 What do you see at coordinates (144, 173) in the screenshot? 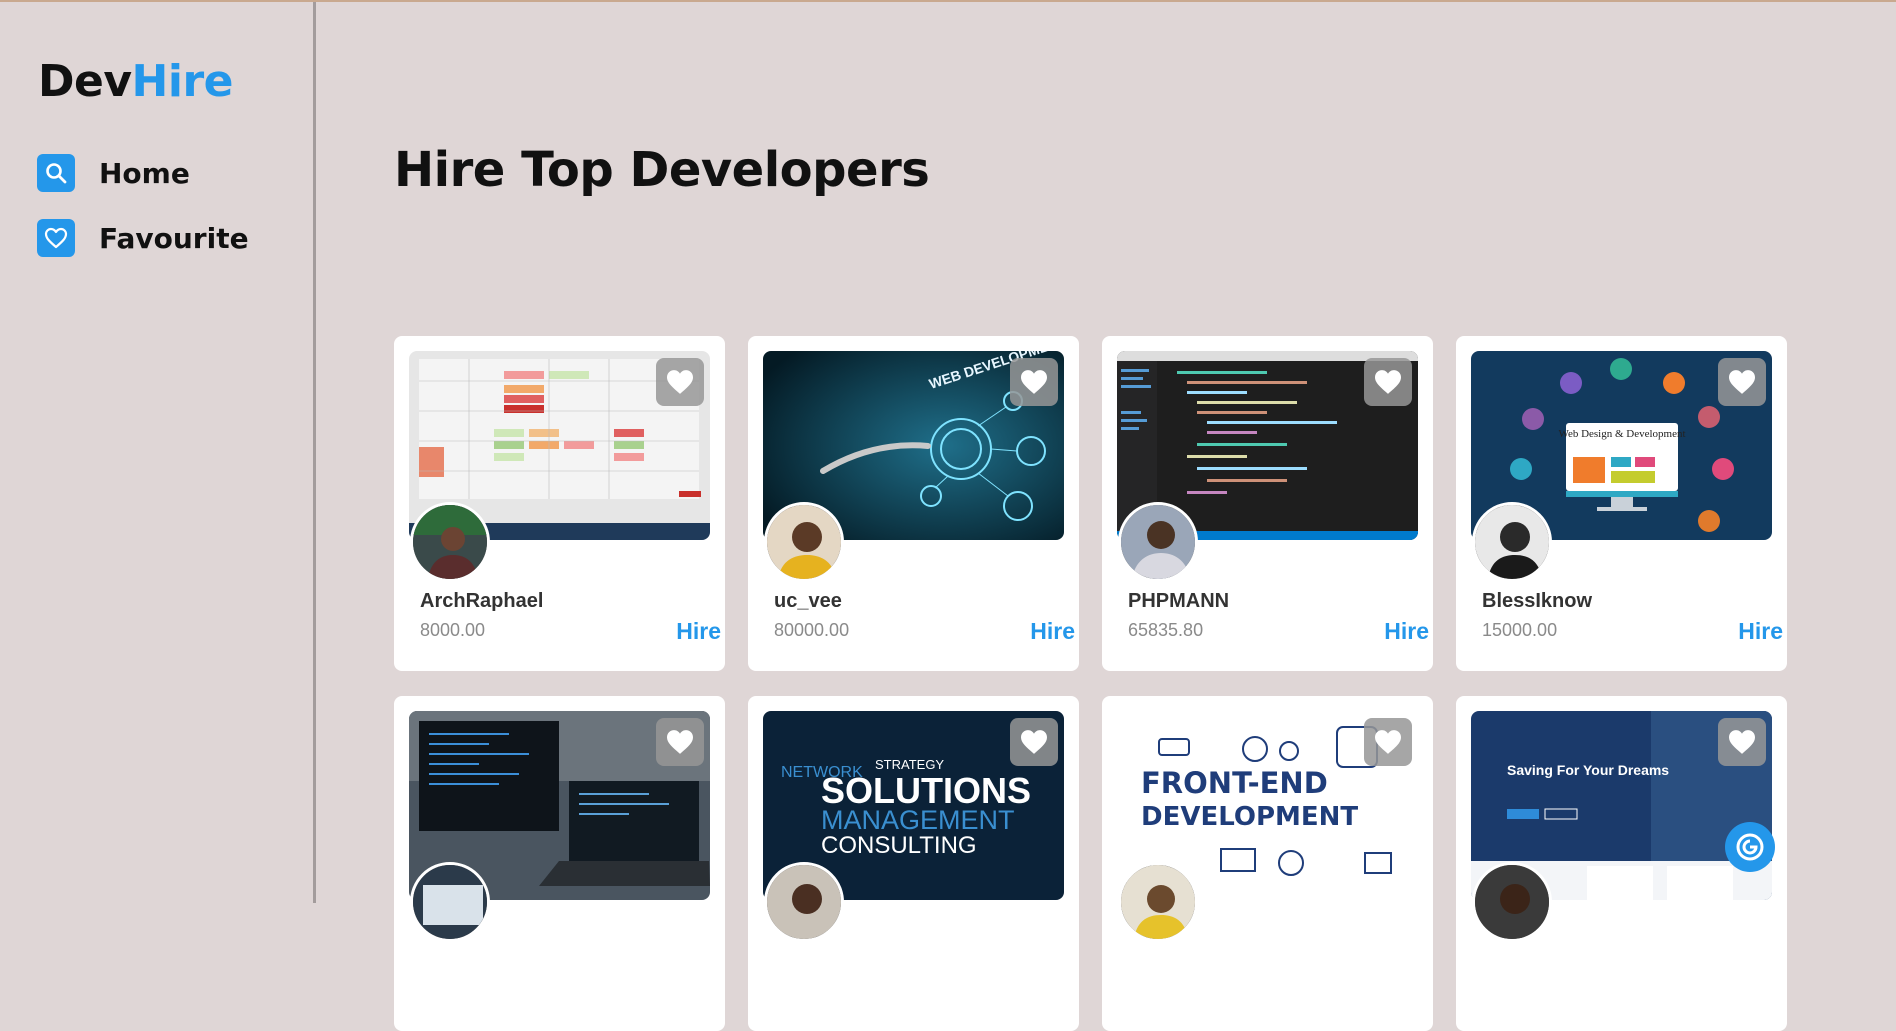
I see `sidebar-item-label: Home` at bounding box center [144, 173].